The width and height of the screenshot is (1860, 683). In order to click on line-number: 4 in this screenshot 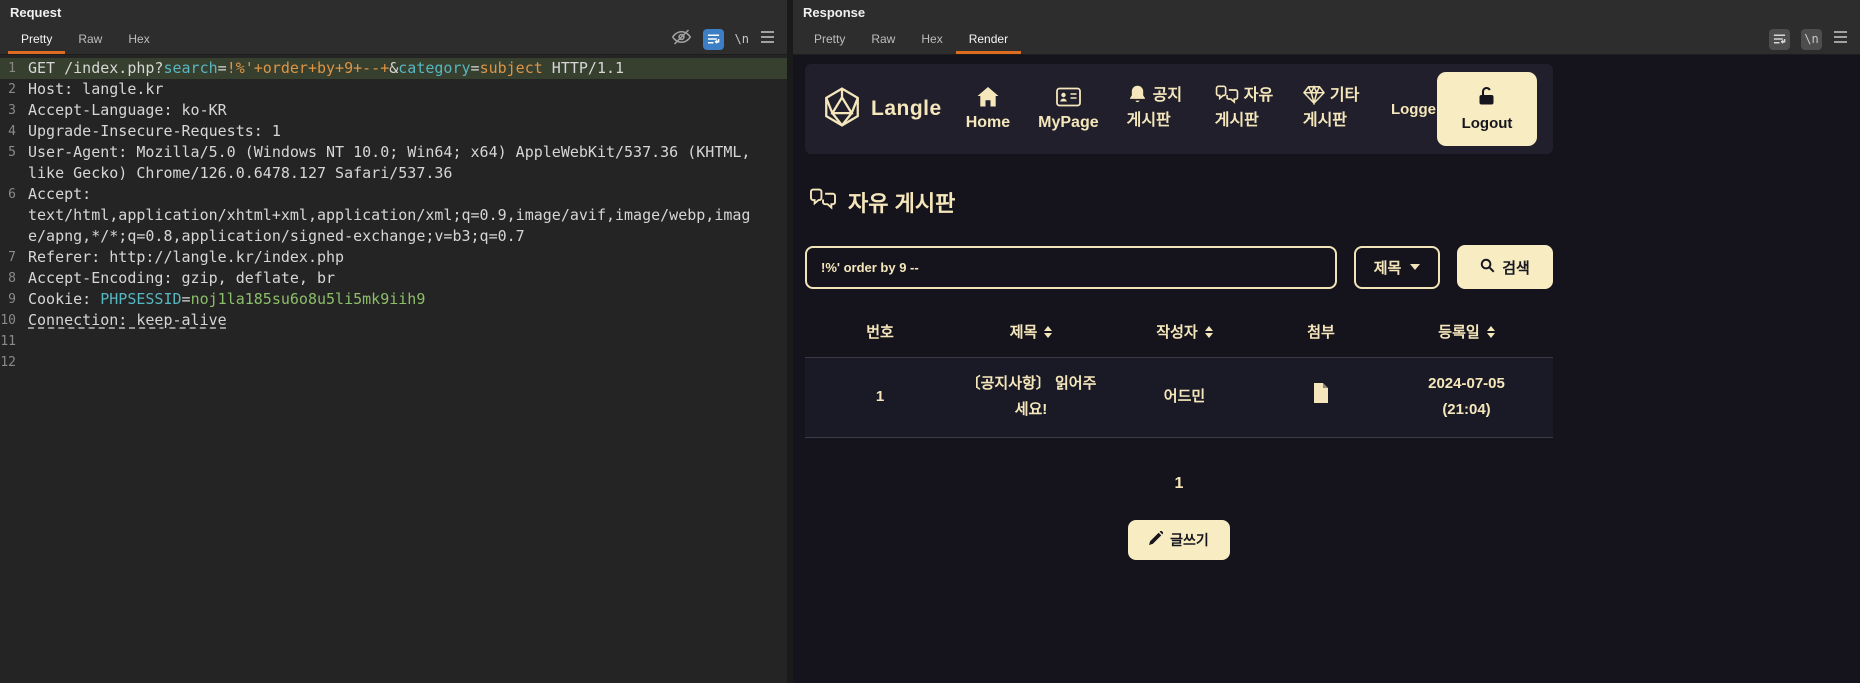, I will do `click(12, 131)`.